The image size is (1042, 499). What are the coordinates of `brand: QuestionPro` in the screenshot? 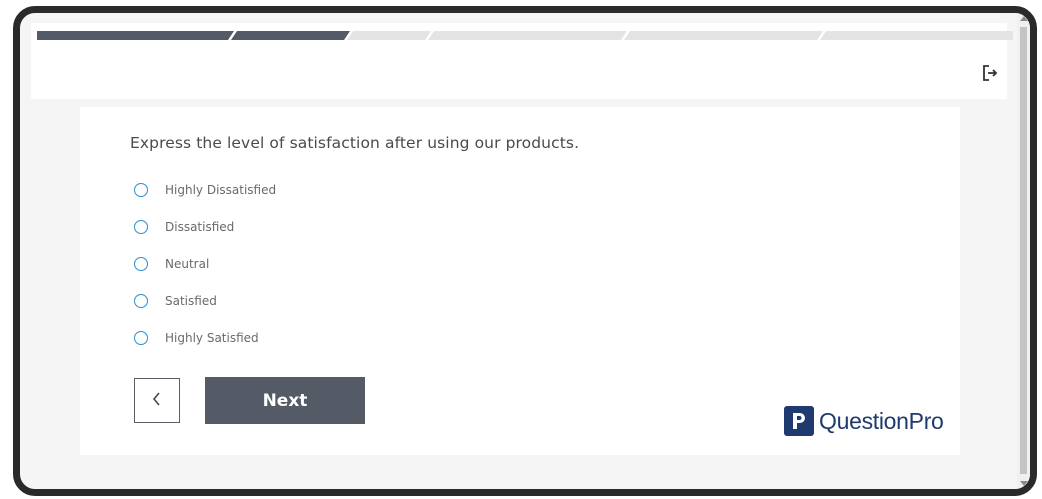 It's located at (864, 421).